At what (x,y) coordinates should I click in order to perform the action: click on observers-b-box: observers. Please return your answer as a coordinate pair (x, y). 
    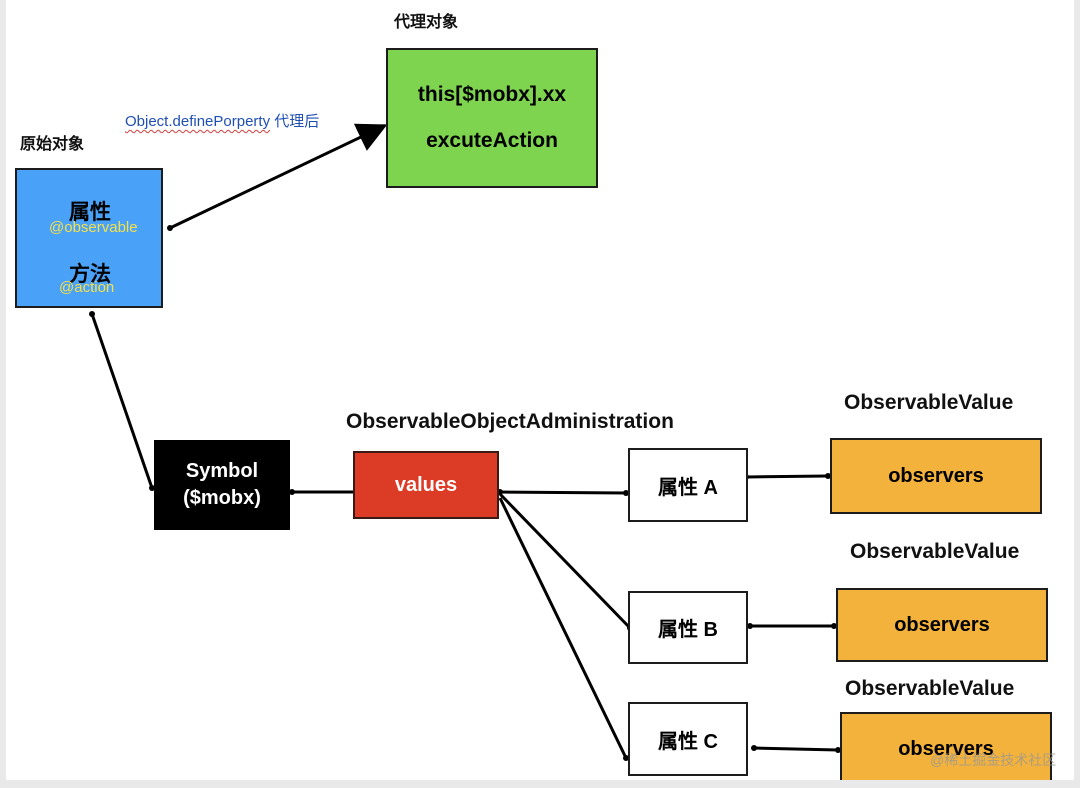
    Looking at the image, I should click on (942, 625).